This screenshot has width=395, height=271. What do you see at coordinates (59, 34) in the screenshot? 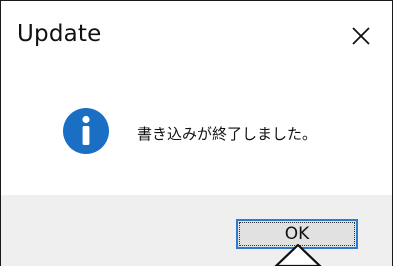
I see `dialog-title: Update` at bounding box center [59, 34].